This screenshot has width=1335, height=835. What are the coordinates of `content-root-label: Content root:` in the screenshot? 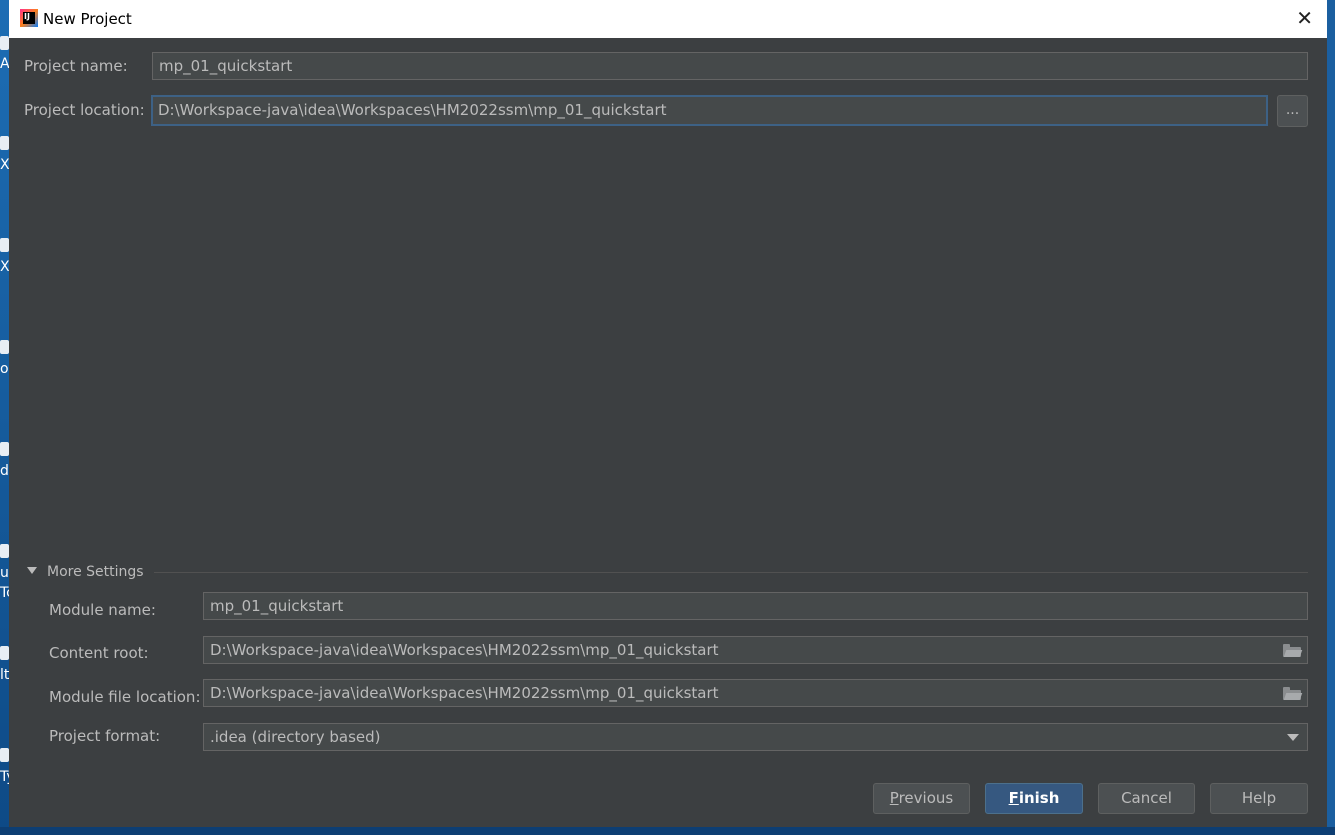 It's located at (99, 653).